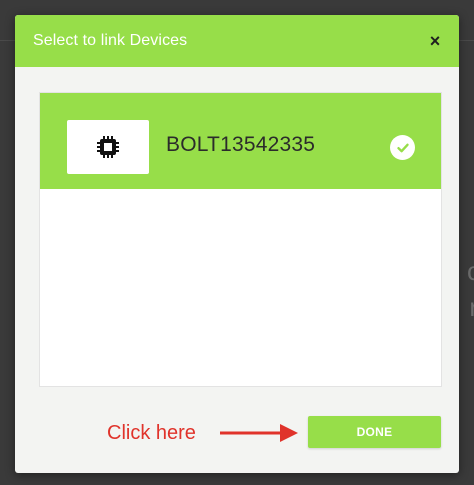 The width and height of the screenshot is (474, 485). Describe the element at coordinates (151, 433) in the screenshot. I see `click-here-annotation: Click here` at that location.